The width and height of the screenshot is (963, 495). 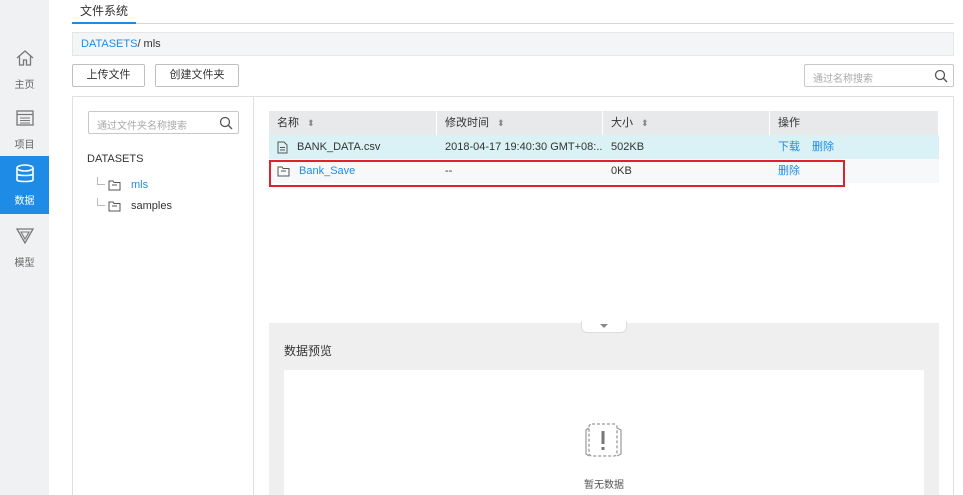 I want to click on nav-item-home: 主页, so click(x=24, y=69).